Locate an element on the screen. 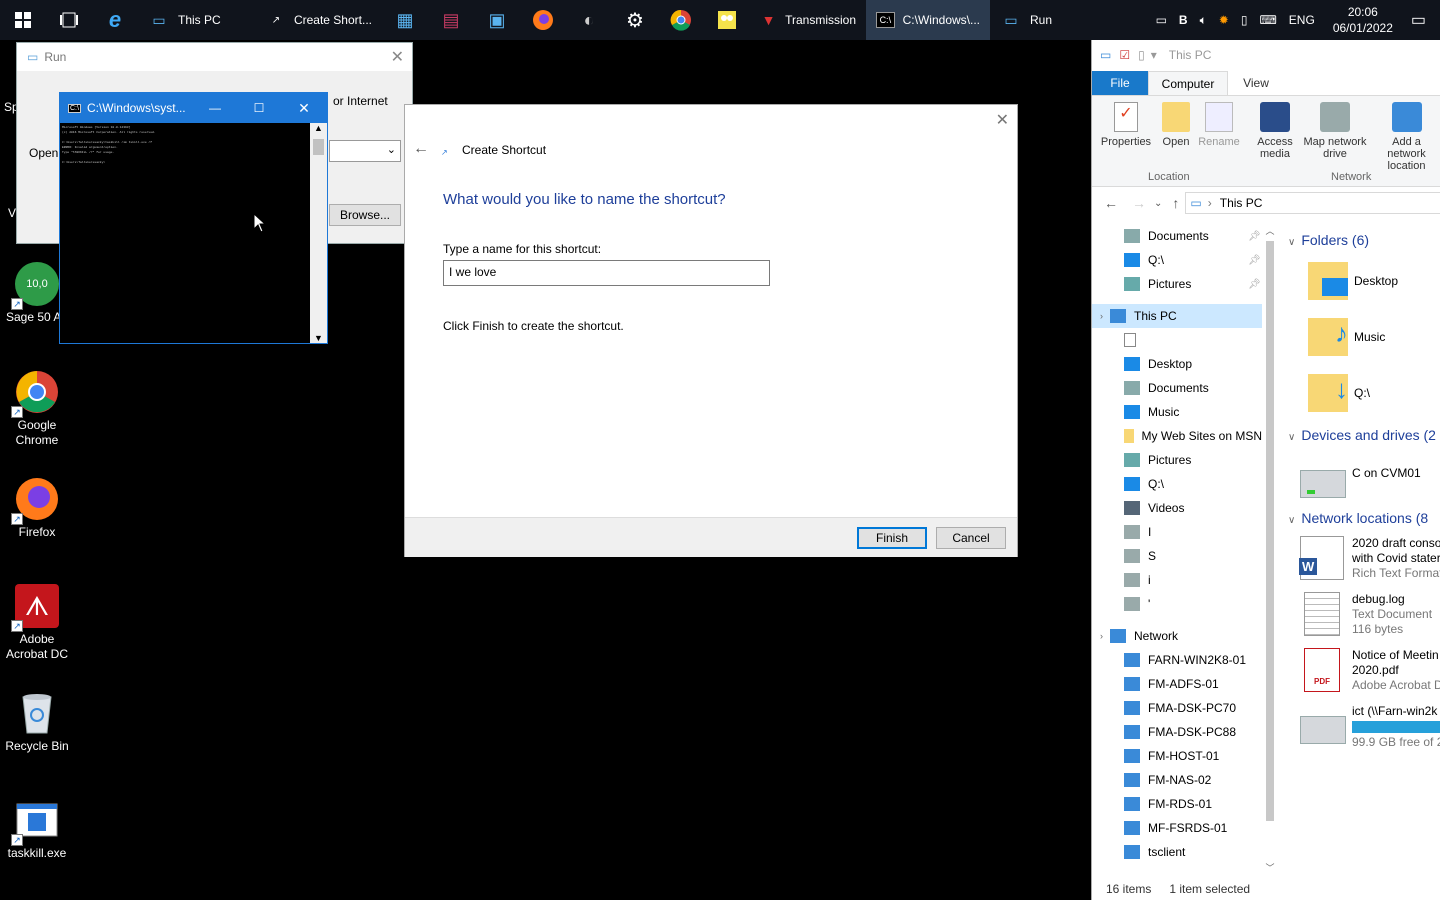  minimize-icon: — is located at coordinates (215, 108).